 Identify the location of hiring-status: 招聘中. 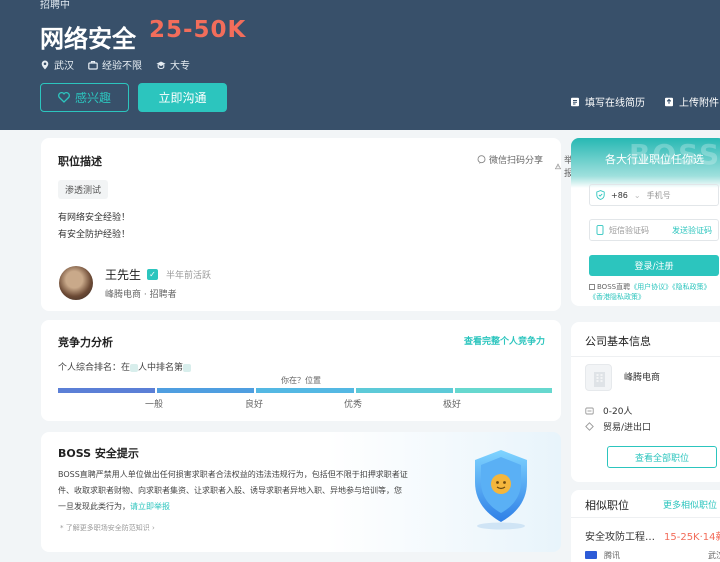
(55, 5).